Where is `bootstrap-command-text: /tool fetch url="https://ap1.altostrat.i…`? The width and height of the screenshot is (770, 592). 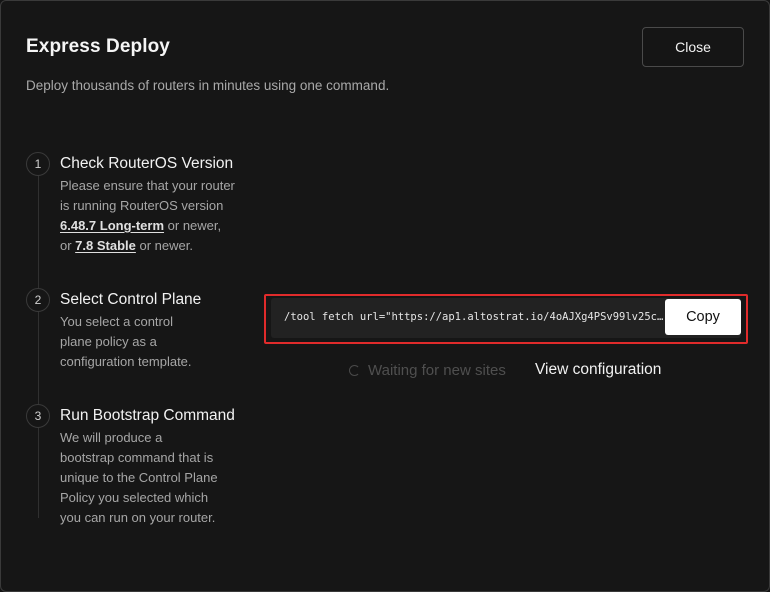 bootstrap-command-text: /tool fetch url="https://ap1.altostrat.i… is located at coordinates (474, 317).